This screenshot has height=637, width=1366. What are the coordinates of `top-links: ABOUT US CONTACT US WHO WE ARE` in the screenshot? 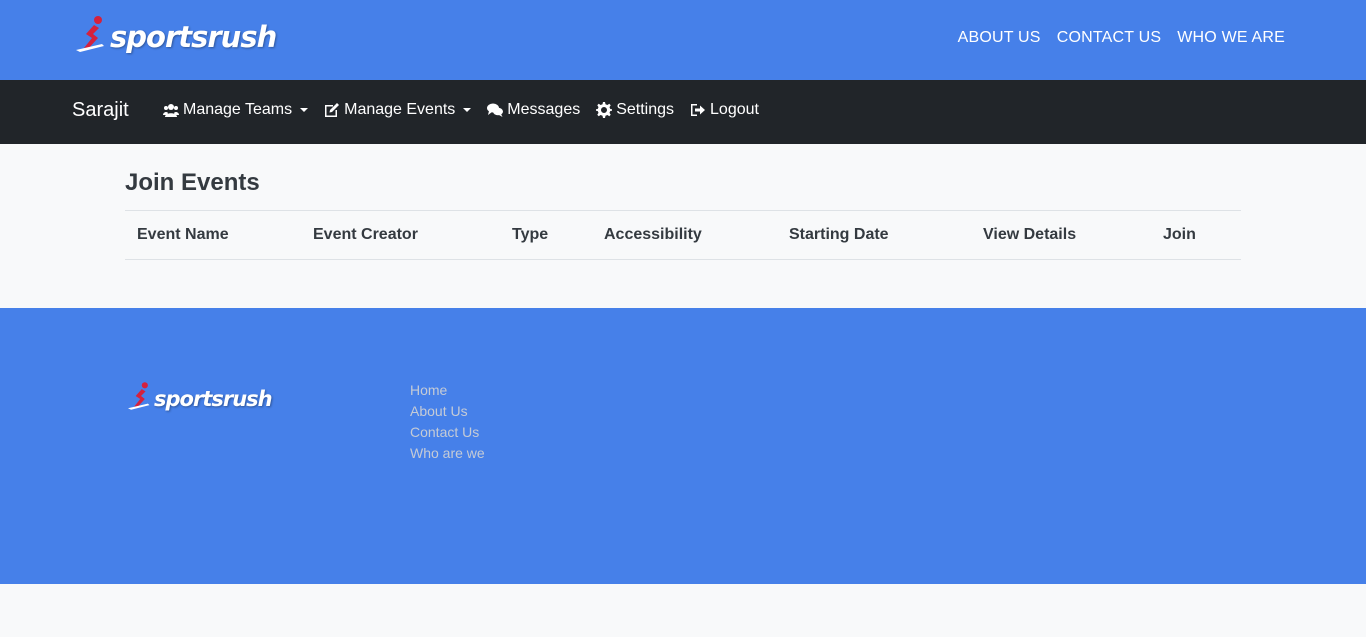 It's located at (1121, 38).